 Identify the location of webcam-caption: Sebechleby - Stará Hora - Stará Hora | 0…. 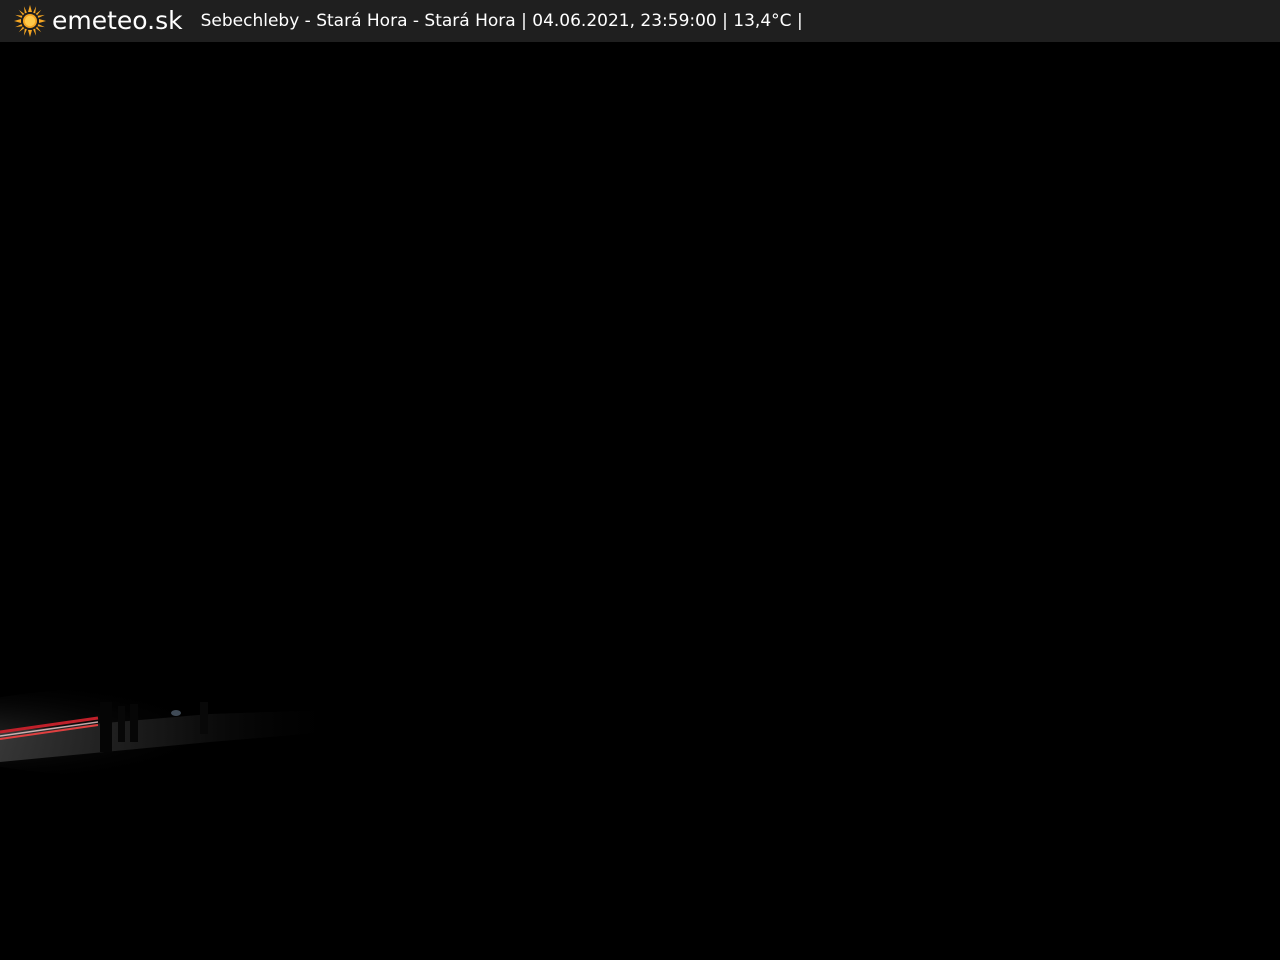
(502, 21).